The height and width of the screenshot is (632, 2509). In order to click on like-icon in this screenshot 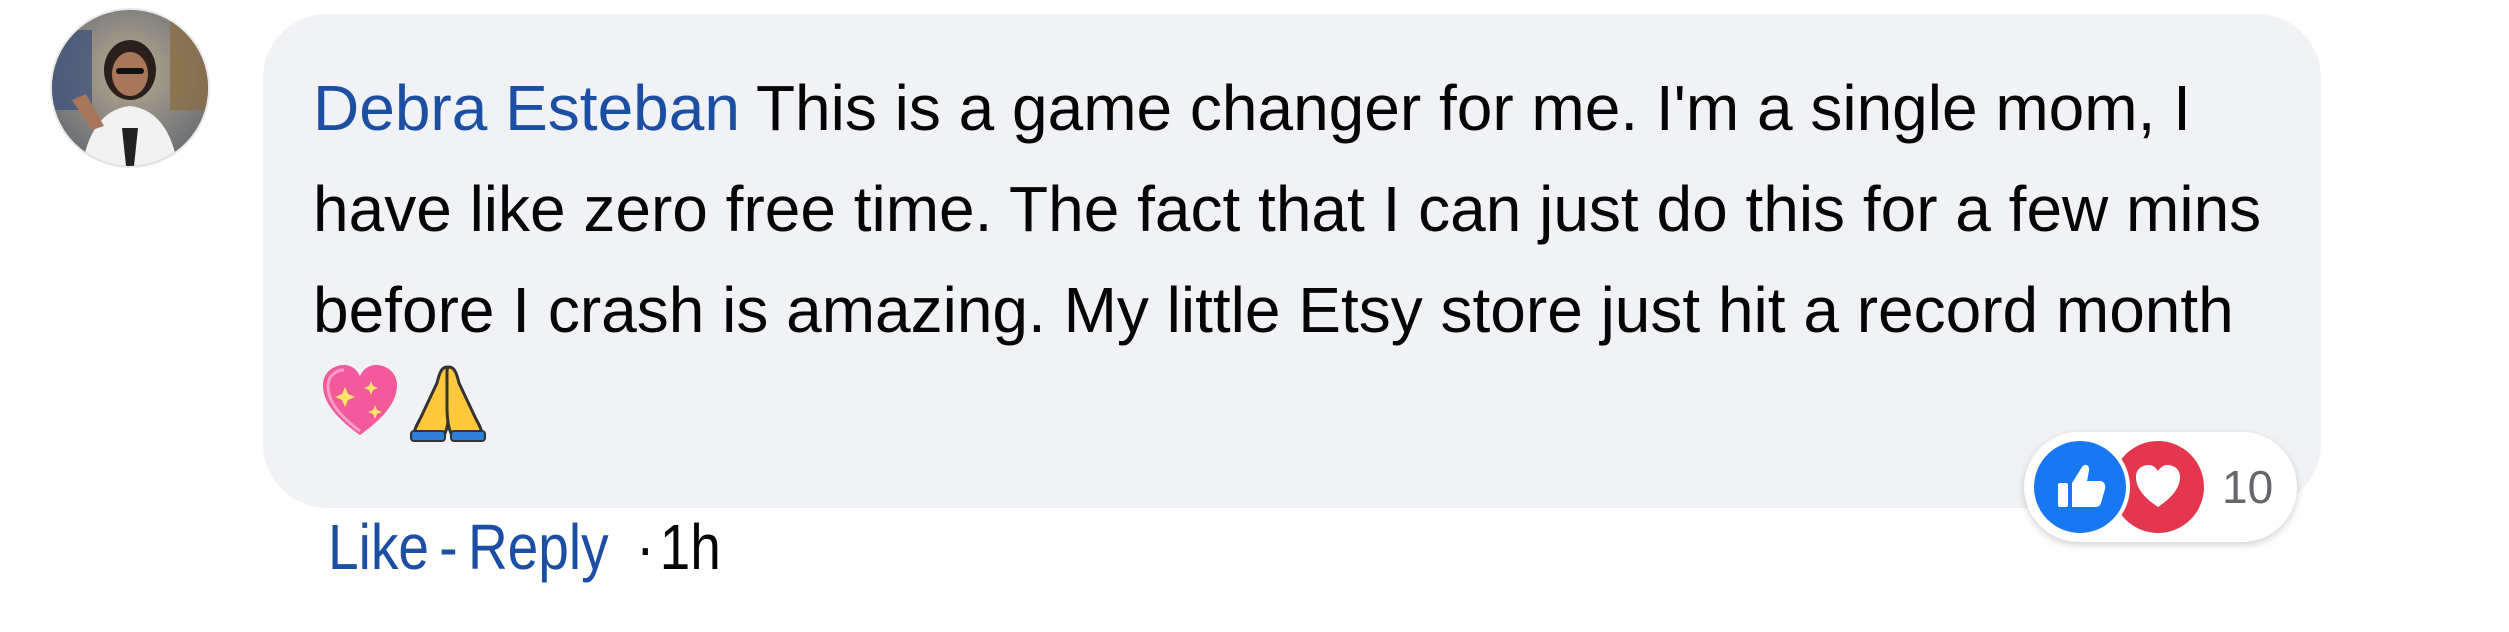, I will do `click(2080, 487)`.